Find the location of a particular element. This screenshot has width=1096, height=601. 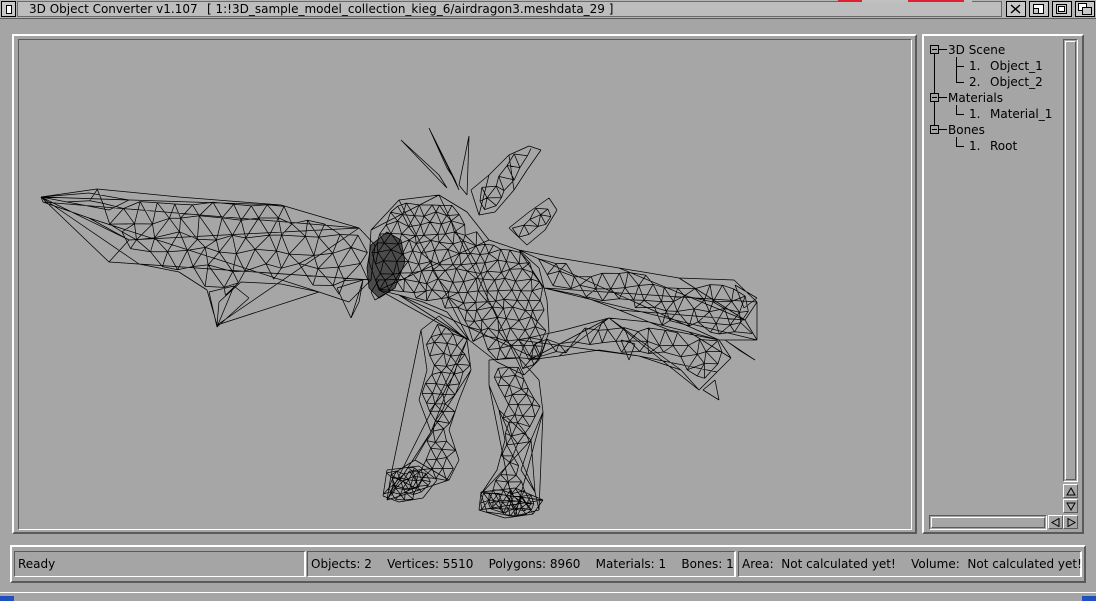

arrow-down-icon is located at coordinates (1070, 506).